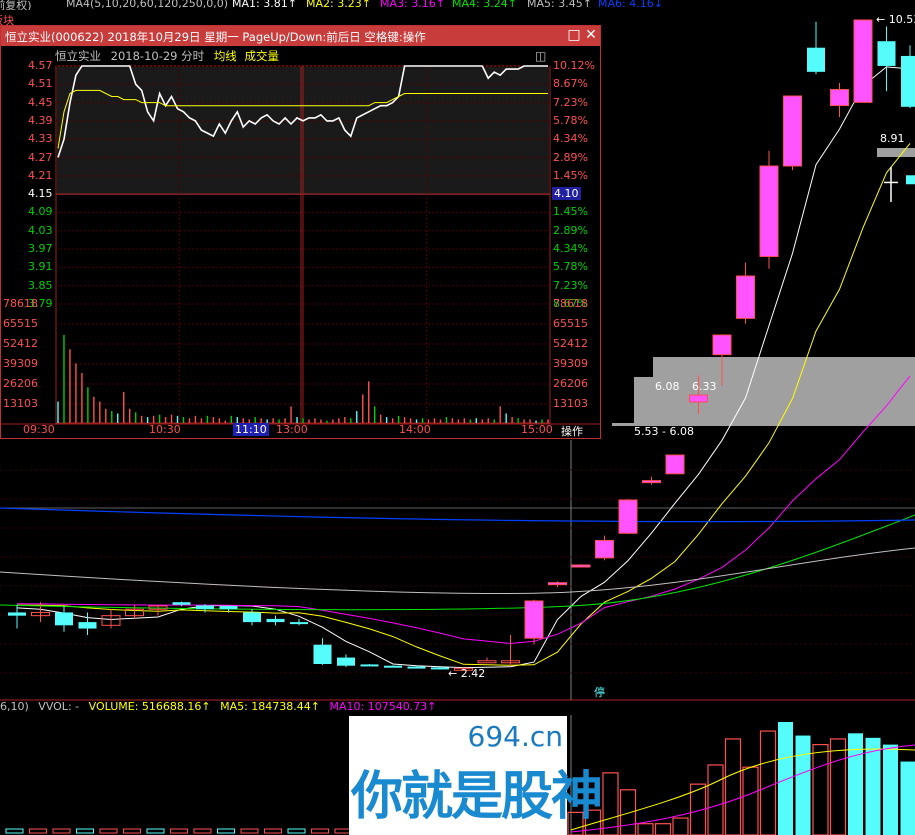 The width and height of the screenshot is (915, 835). I want to click on volume-tick-label: 26206, so click(20, 383).